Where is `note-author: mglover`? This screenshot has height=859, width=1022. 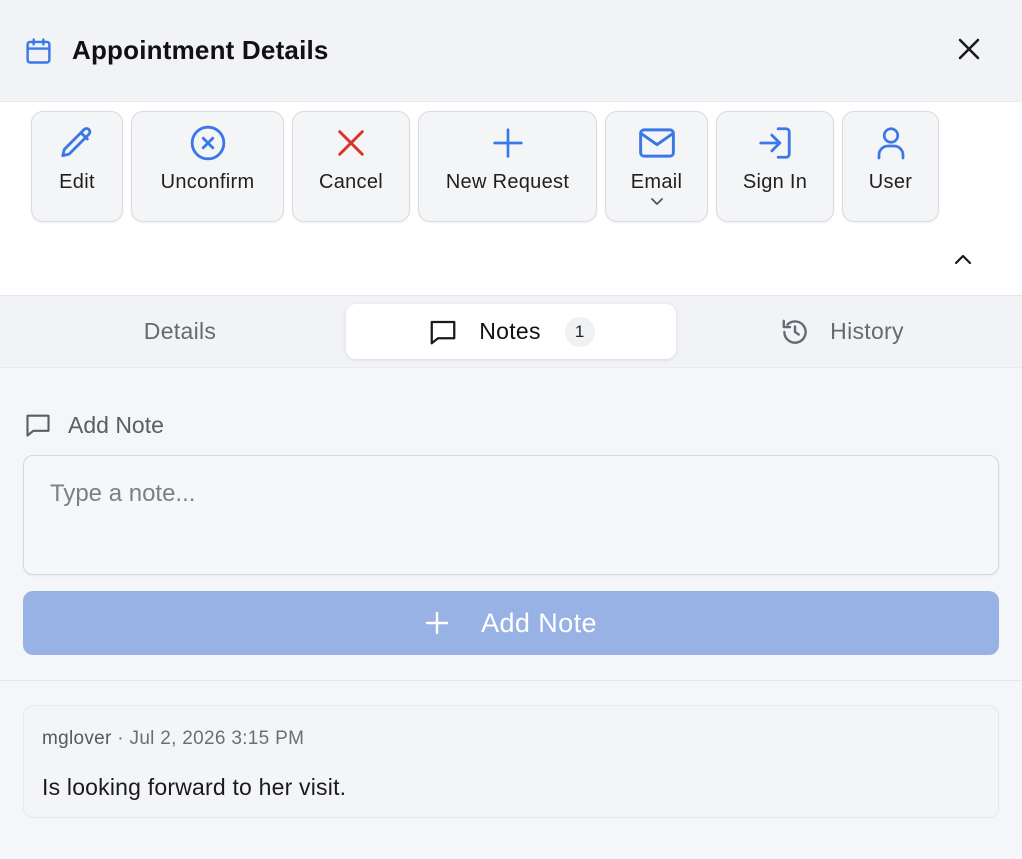
note-author: mglover is located at coordinates (77, 738).